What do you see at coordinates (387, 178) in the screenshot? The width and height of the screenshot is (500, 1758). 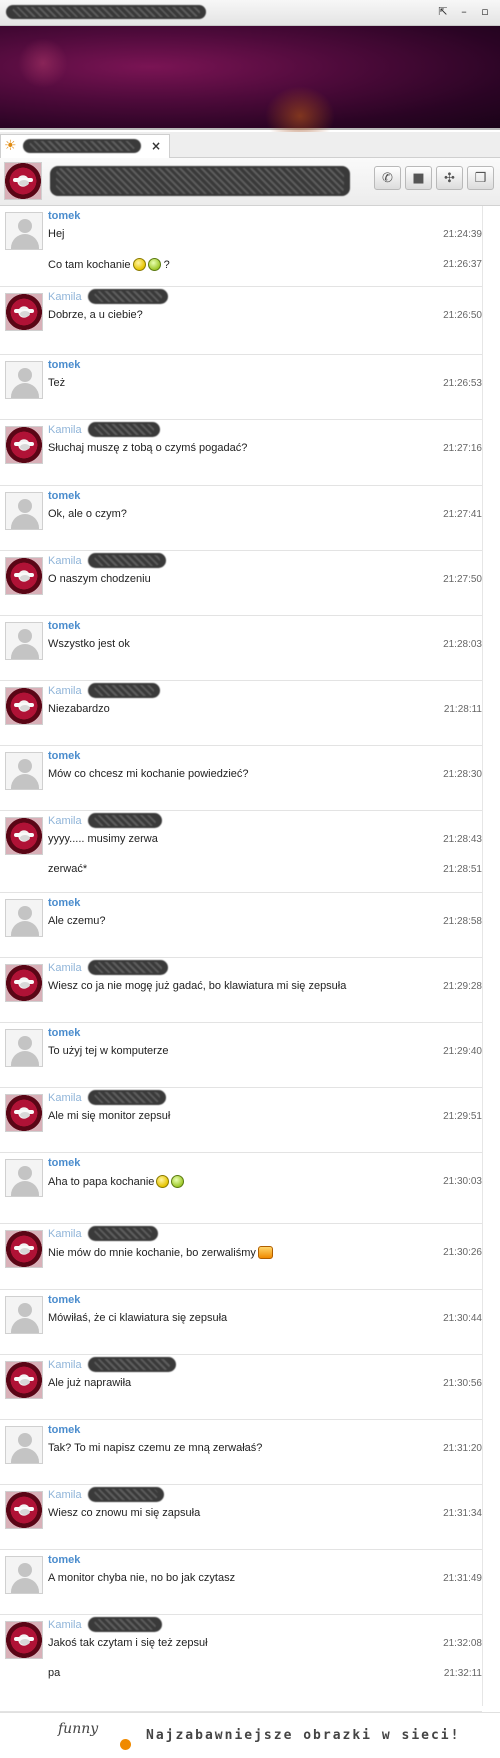 I see `phone-button: ✆` at bounding box center [387, 178].